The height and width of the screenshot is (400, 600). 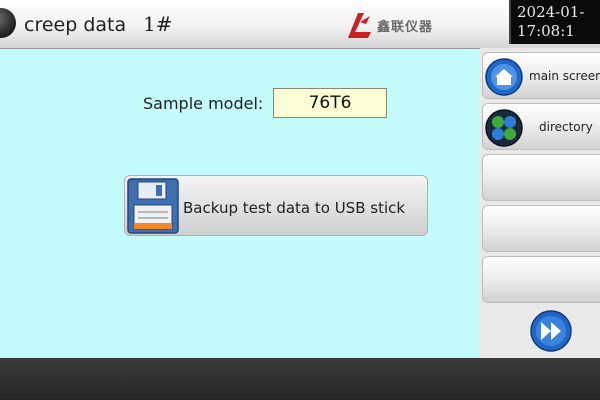 What do you see at coordinates (546, 31) in the screenshot?
I see `clock-time: 17:08:1` at bounding box center [546, 31].